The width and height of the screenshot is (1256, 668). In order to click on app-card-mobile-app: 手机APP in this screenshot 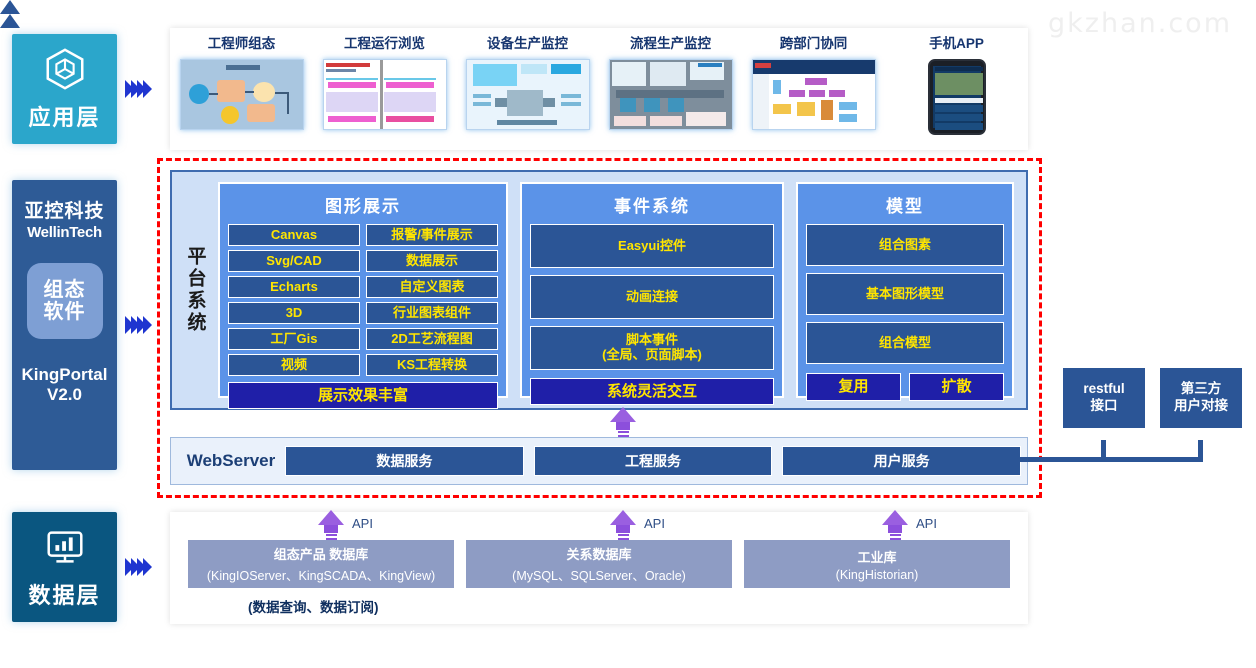, I will do `click(956, 83)`.